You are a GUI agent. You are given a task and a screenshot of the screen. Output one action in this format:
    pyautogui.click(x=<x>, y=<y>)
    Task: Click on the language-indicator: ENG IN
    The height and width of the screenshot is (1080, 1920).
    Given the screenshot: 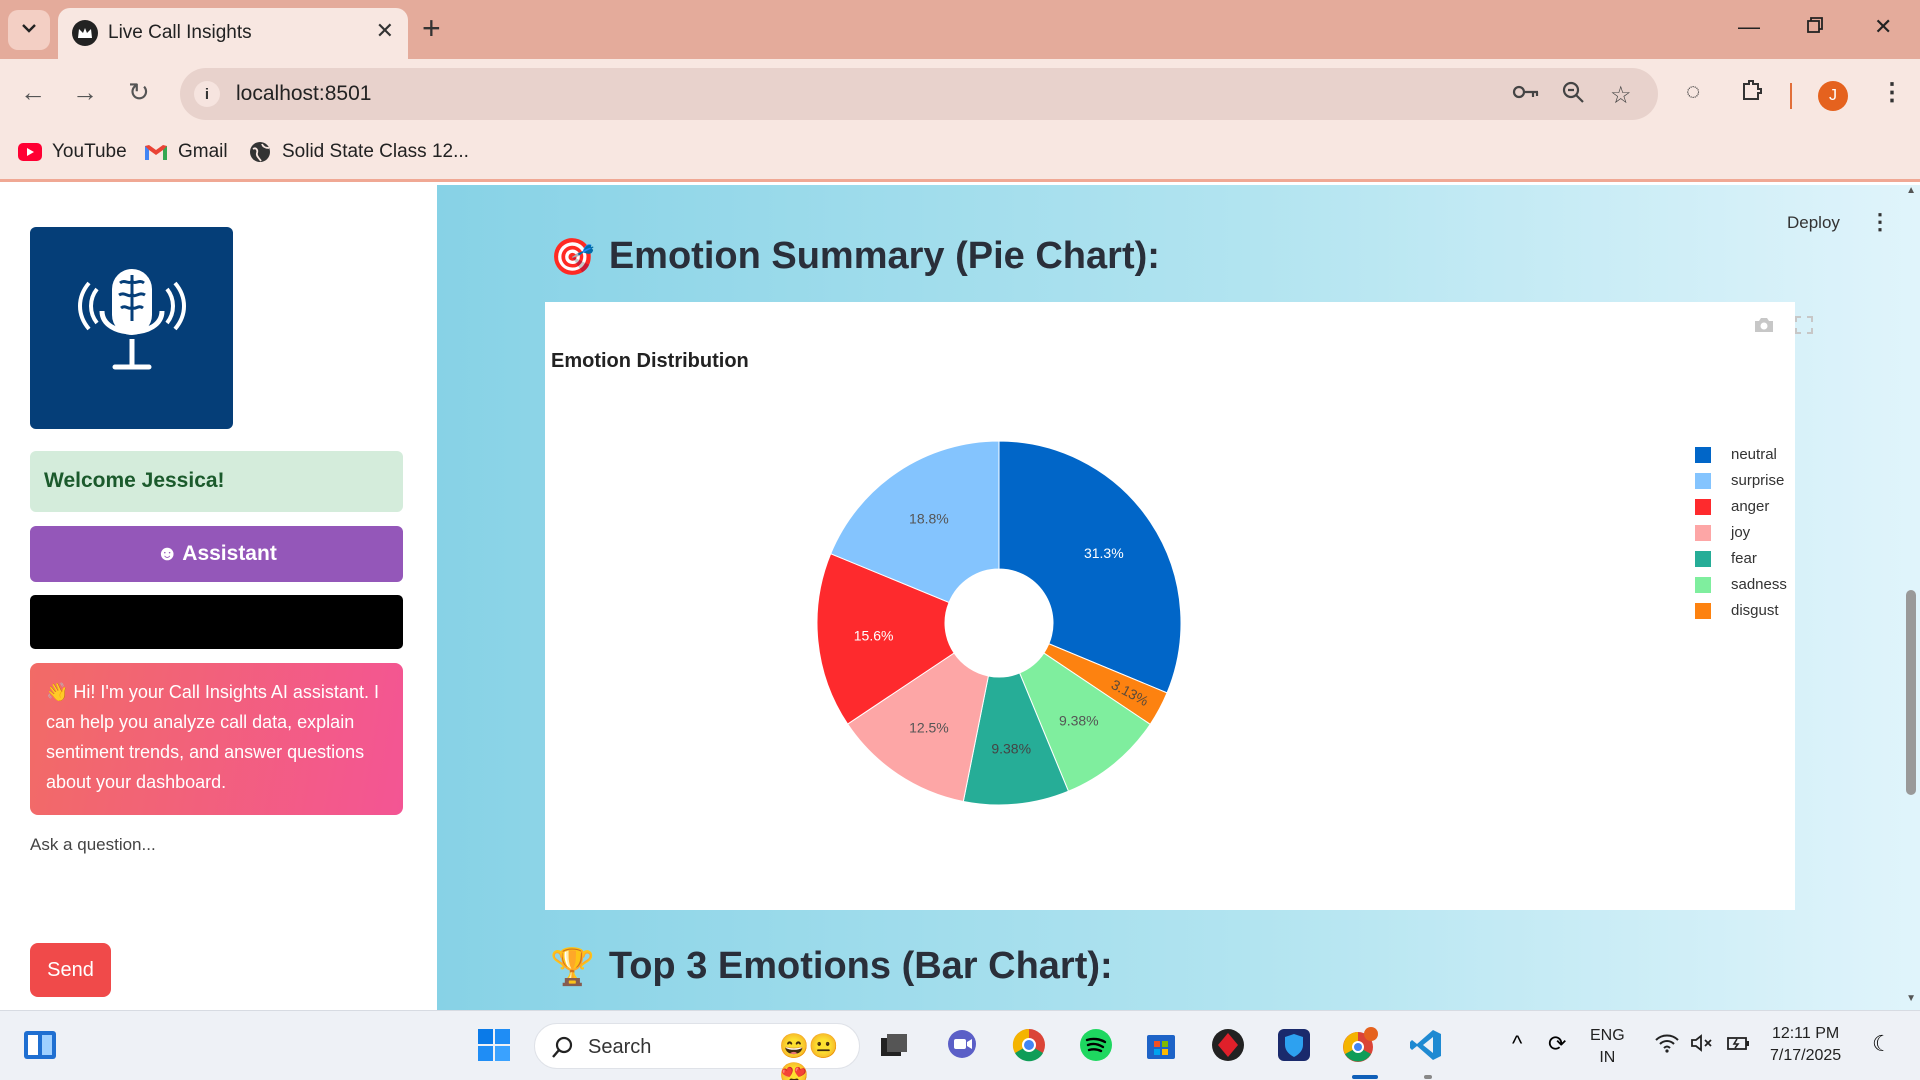 What is the action you would take?
    pyautogui.click(x=1607, y=1047)
    